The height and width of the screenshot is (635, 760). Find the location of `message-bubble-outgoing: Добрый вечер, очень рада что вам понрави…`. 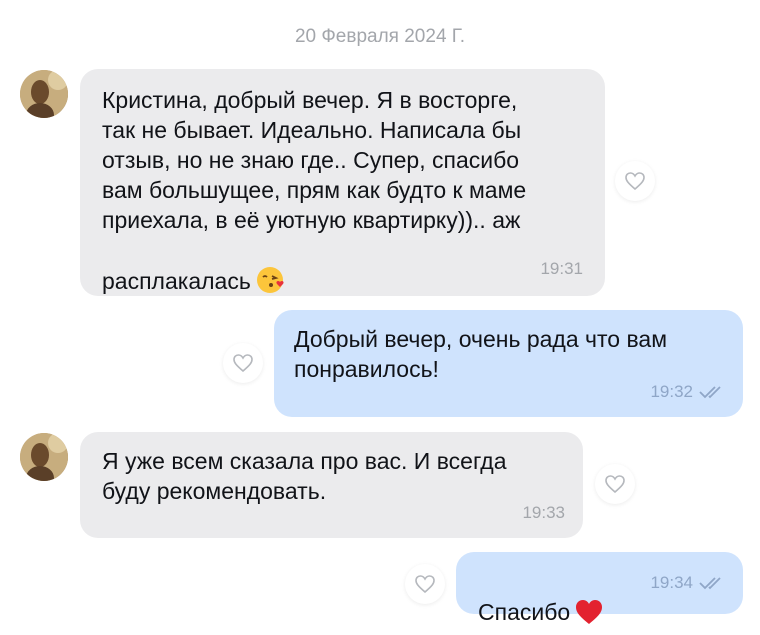

message-bubble-outgoing: Добрый вечер, очень рада что вам понрави… is located at coordinates (508, 363).